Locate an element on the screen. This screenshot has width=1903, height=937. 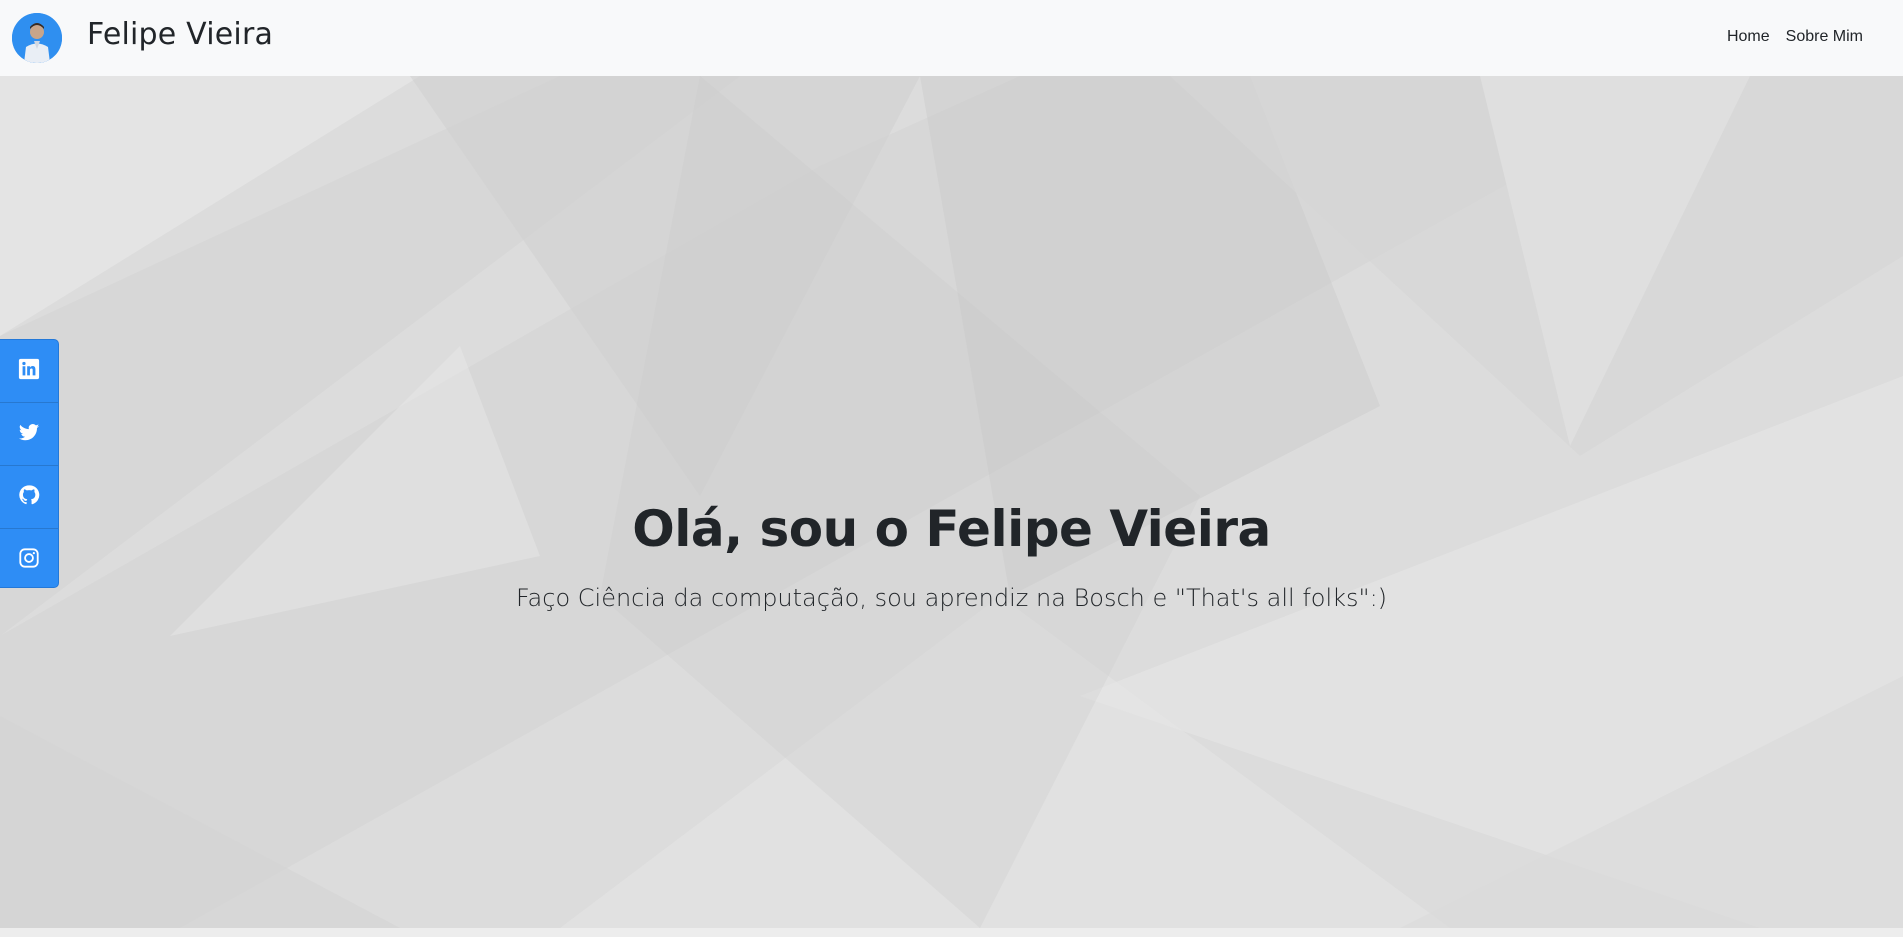
instagram-icon is located at coordinates (29, 560).